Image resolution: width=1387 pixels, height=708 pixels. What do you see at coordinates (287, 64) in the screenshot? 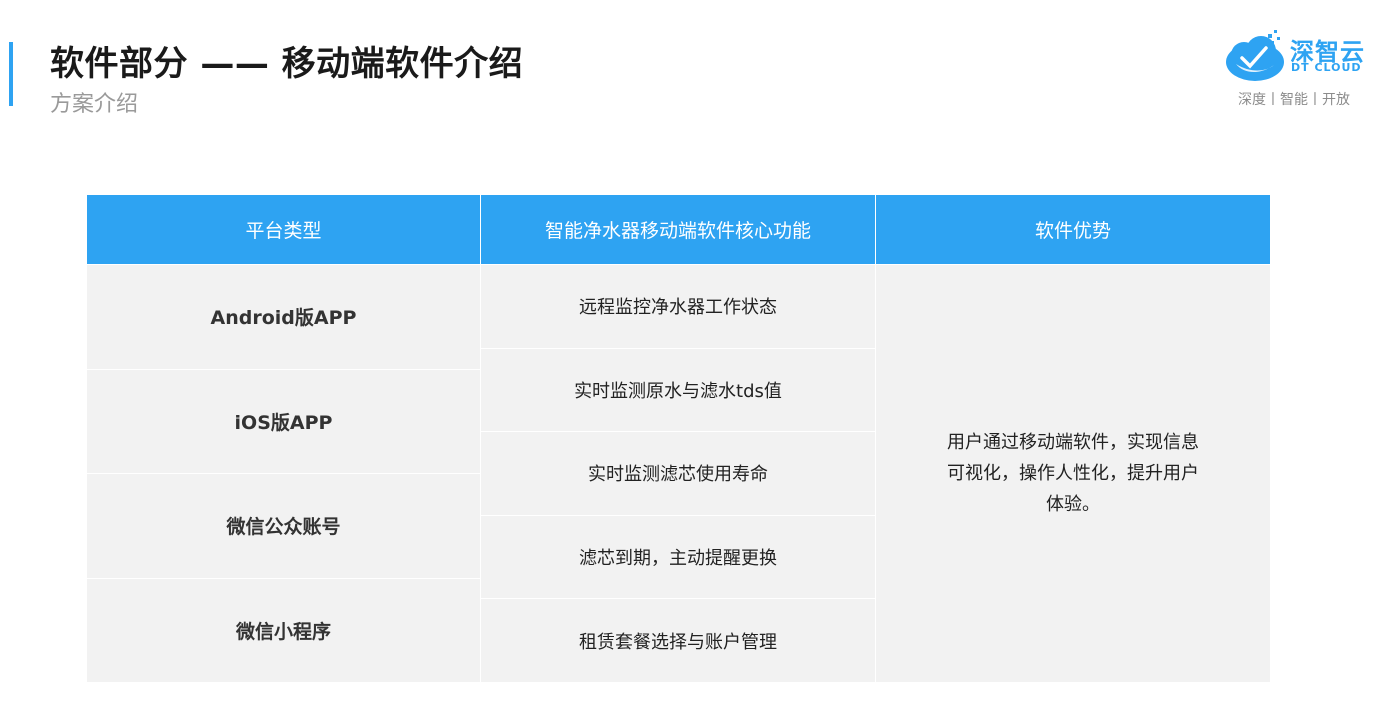
I see `page-title: 软件部分 —— 移动端软件介绍` at bounding box center [287, 64].